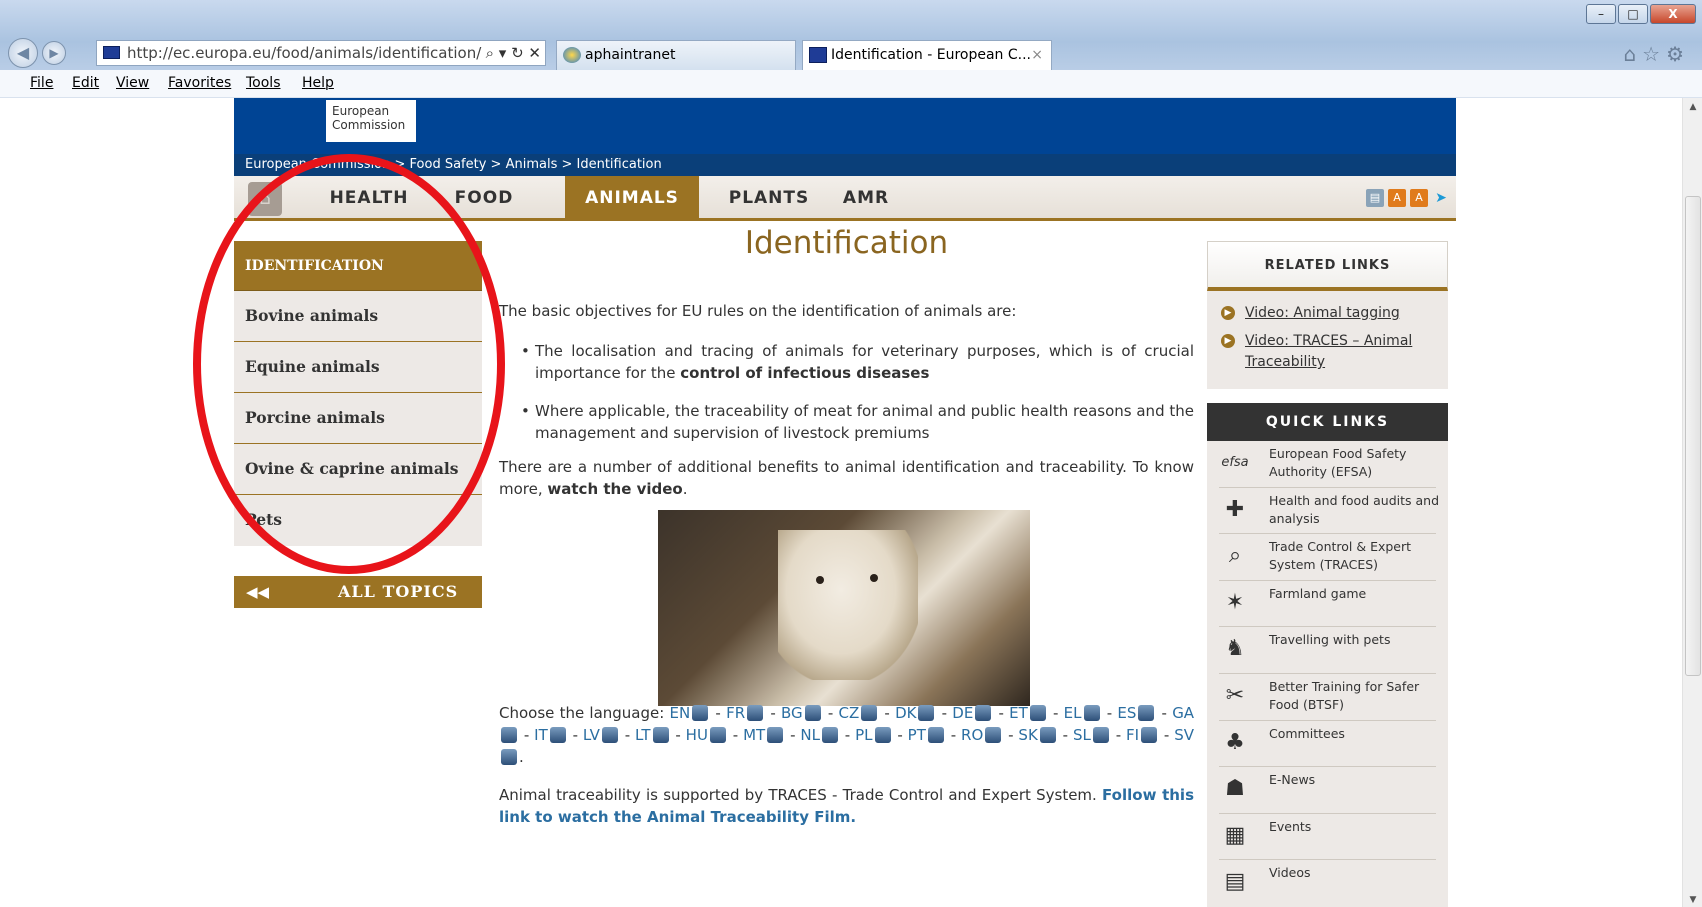 The width and height of the screenshot is (1702, 907). I want to click on sidebar-header-identification: IDENTIFICATION, so click(358, 266).